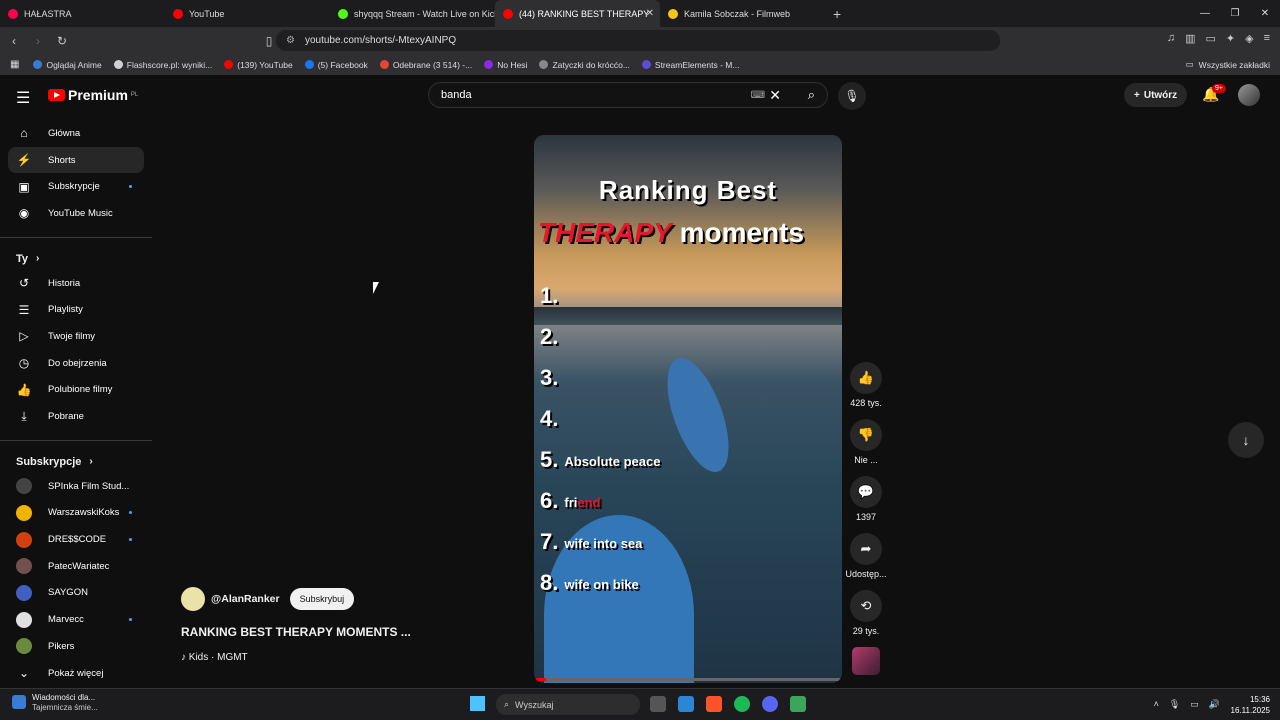 Image resolution: width=1280 pixels, height=720 pixels. I want to click on sidebar-item: 👍 Polubione filmy, so click(76, 390).